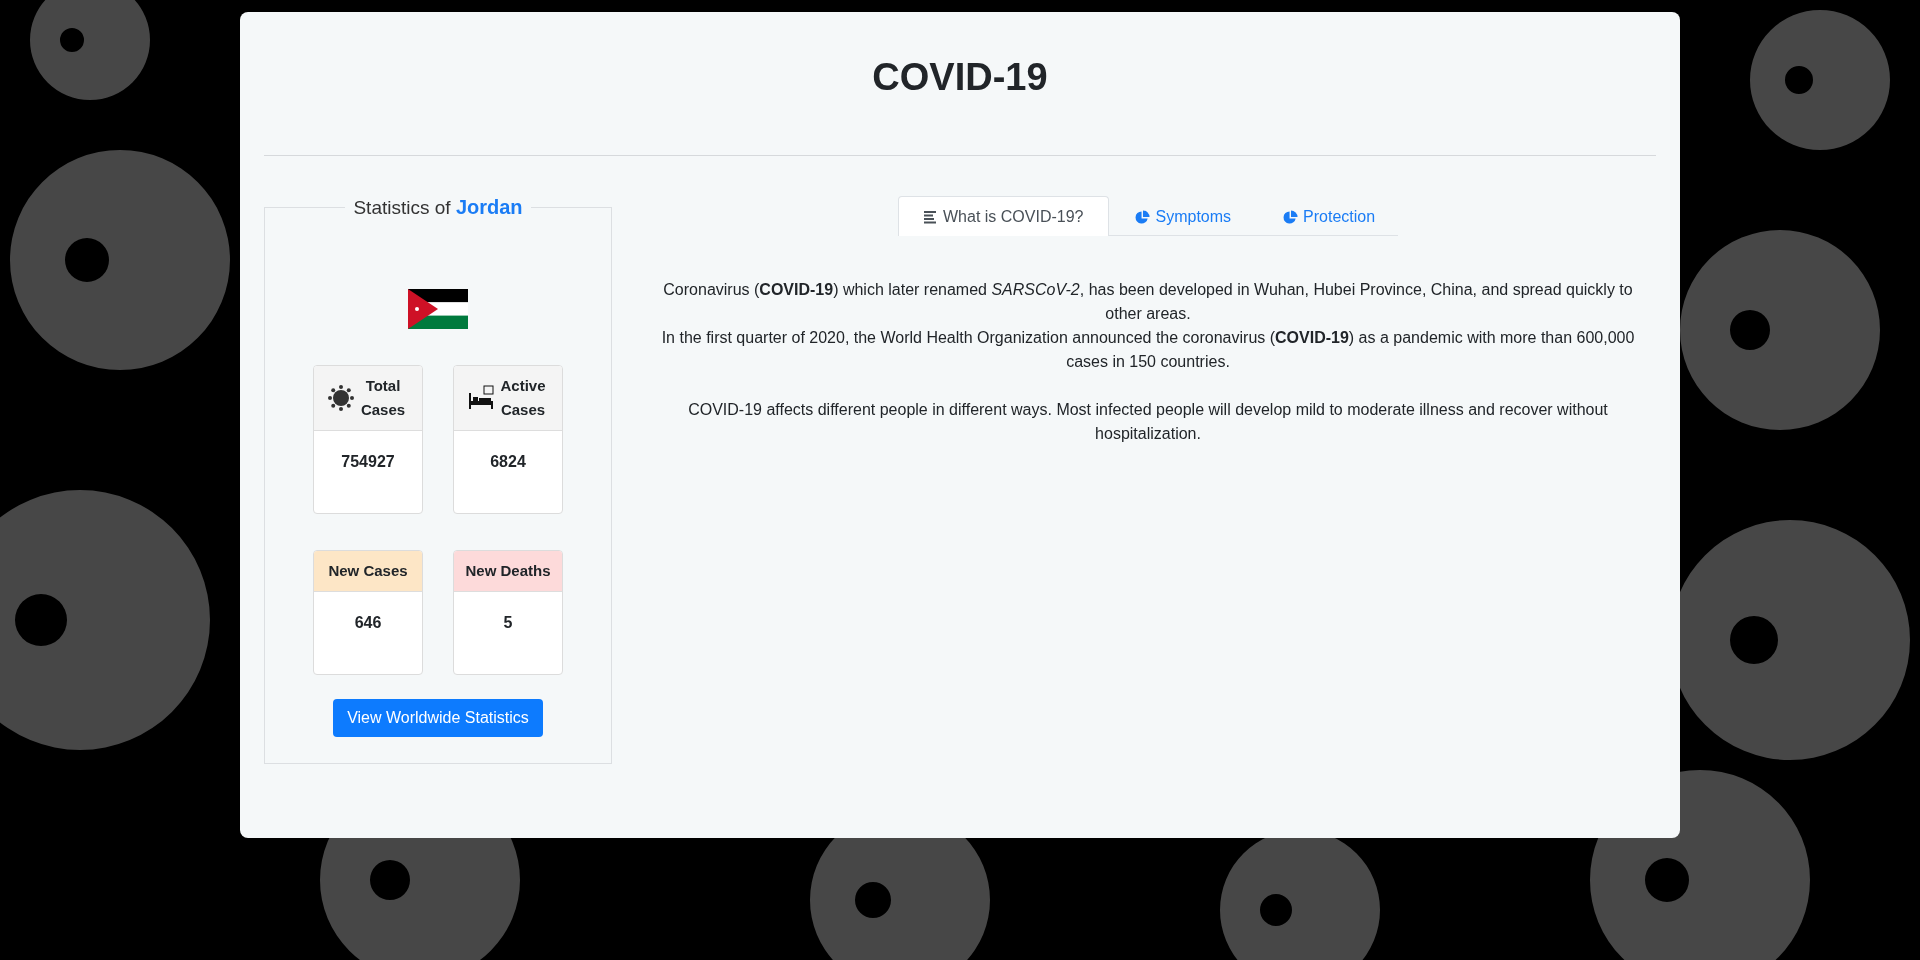 The width and height of the screenshot is (1920, 960). I want to click on stat-label: New Cases, so click(368, 571).